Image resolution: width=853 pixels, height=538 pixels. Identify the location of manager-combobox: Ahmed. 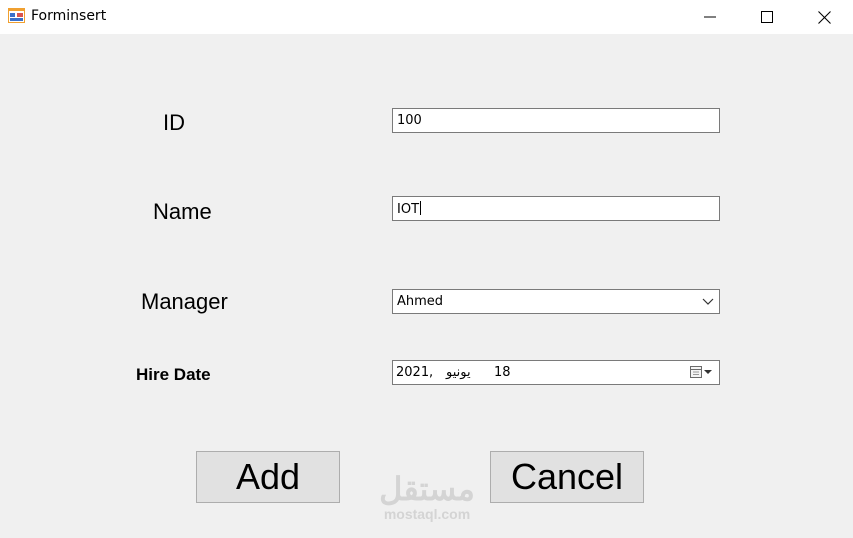
(556, 301).